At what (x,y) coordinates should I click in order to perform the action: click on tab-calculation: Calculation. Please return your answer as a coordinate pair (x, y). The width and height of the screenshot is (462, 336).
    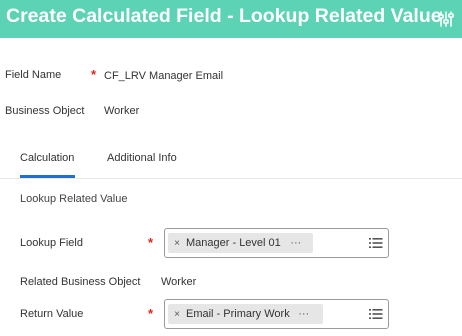
    Looking at the image, I should click on (47, 158).